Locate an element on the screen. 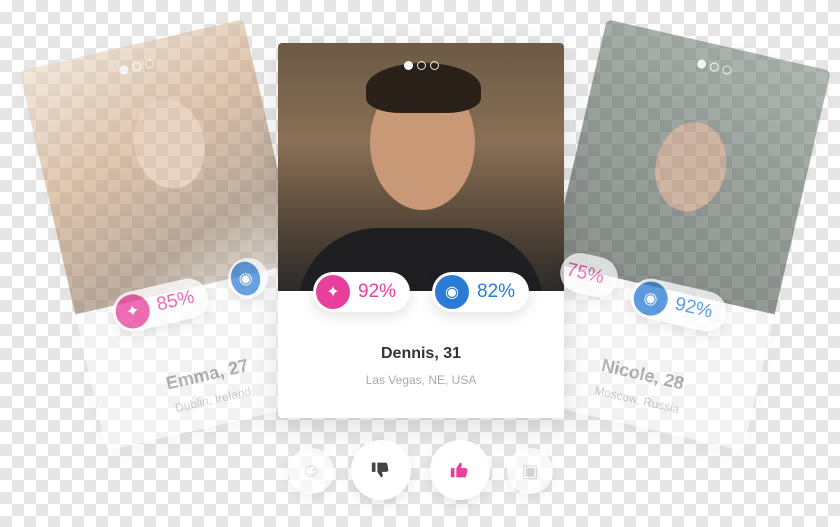  chat-bubble-icon: ▣ is located at coordinates (530, 470).